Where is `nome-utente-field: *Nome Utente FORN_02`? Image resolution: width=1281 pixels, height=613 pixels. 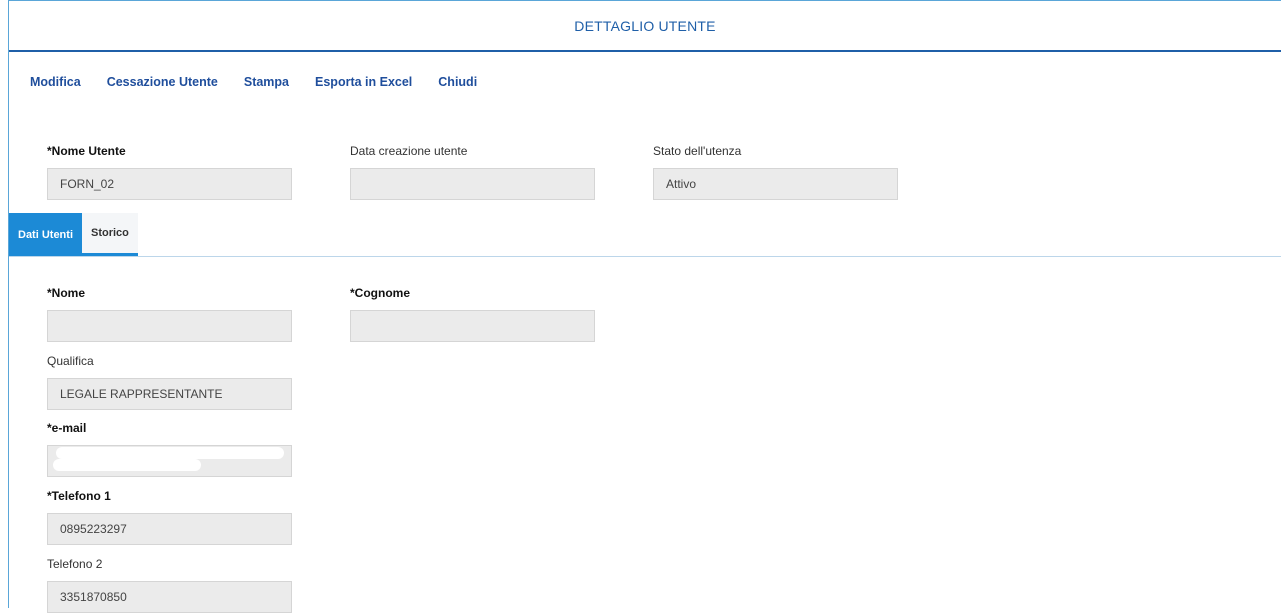 nome-utente-field: *Nome Utente FORN_02 is located at coordinates (169, 172).